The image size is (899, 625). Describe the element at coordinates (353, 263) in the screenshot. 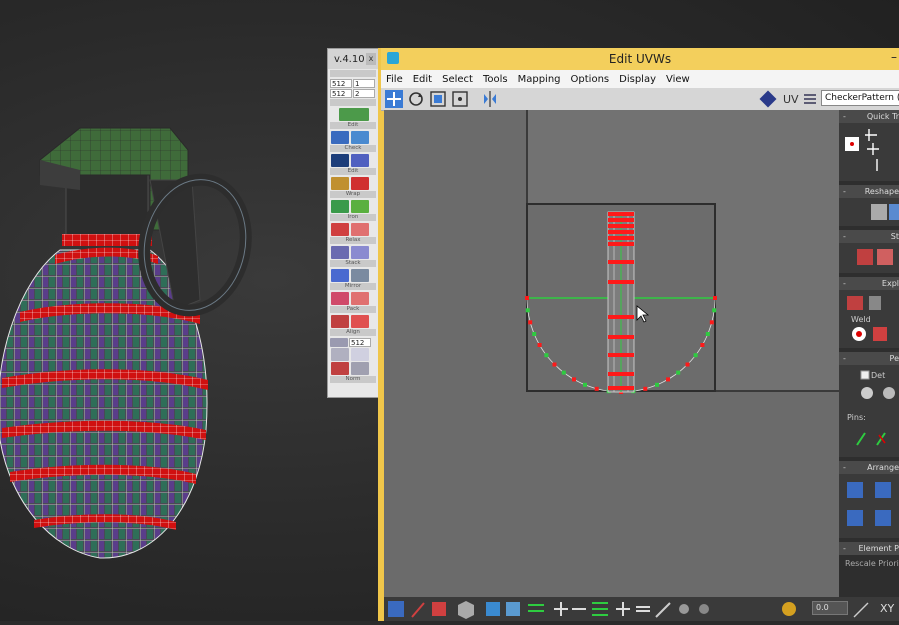

I see `section-label: Stack` at that location.